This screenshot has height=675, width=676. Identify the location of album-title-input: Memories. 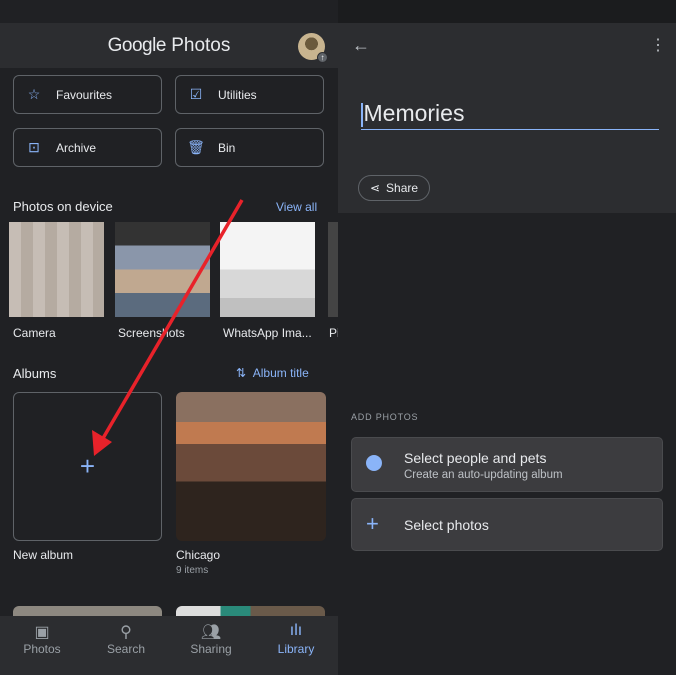
(510, 115).